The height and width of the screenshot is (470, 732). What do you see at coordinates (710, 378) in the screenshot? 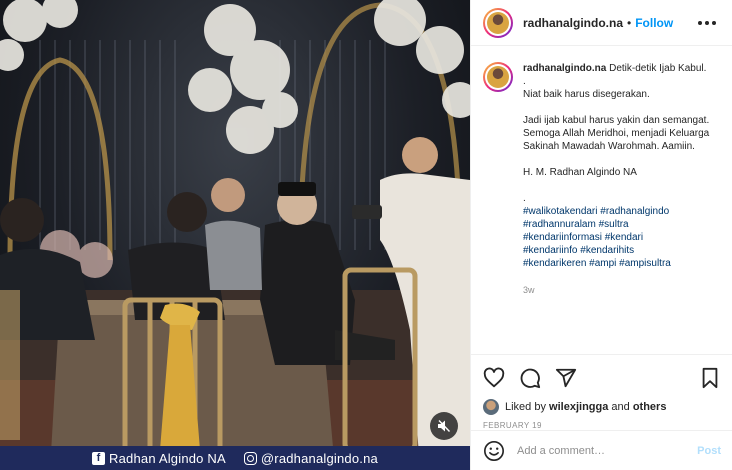
I see `bookmark-icon` at bounding box center [710, 378].